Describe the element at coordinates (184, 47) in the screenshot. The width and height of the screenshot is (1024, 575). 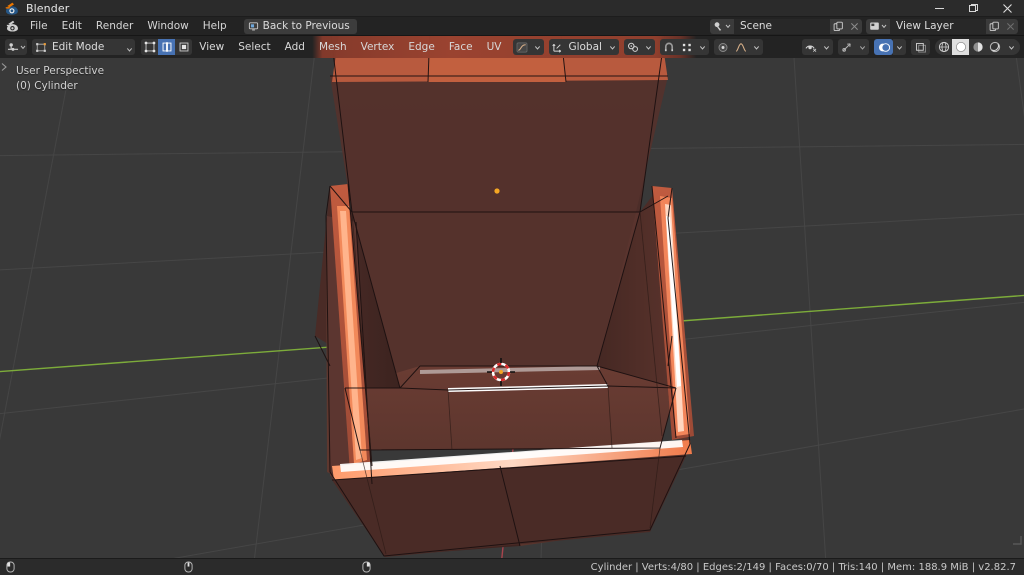
I see `face-select-icon` at that location.